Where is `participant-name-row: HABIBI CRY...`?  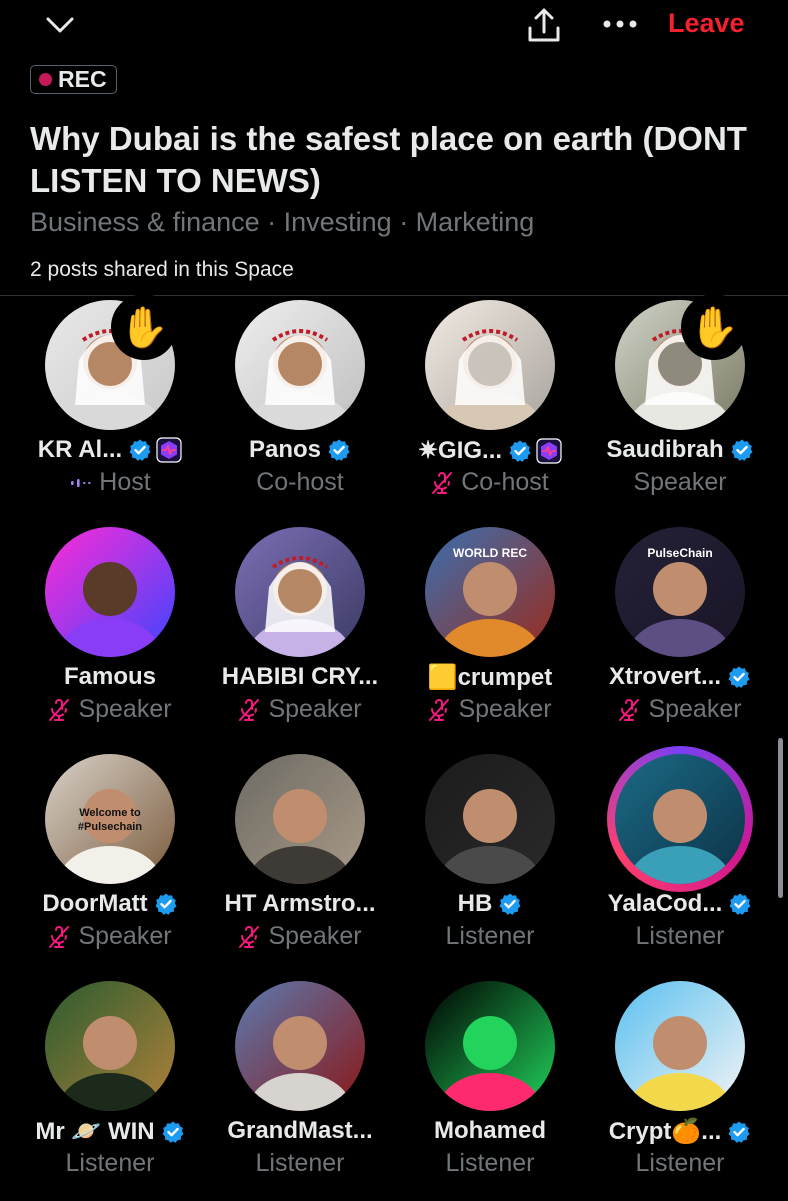 participant-name-row: HABIBI CRY... is located at coordinates (300, 677).